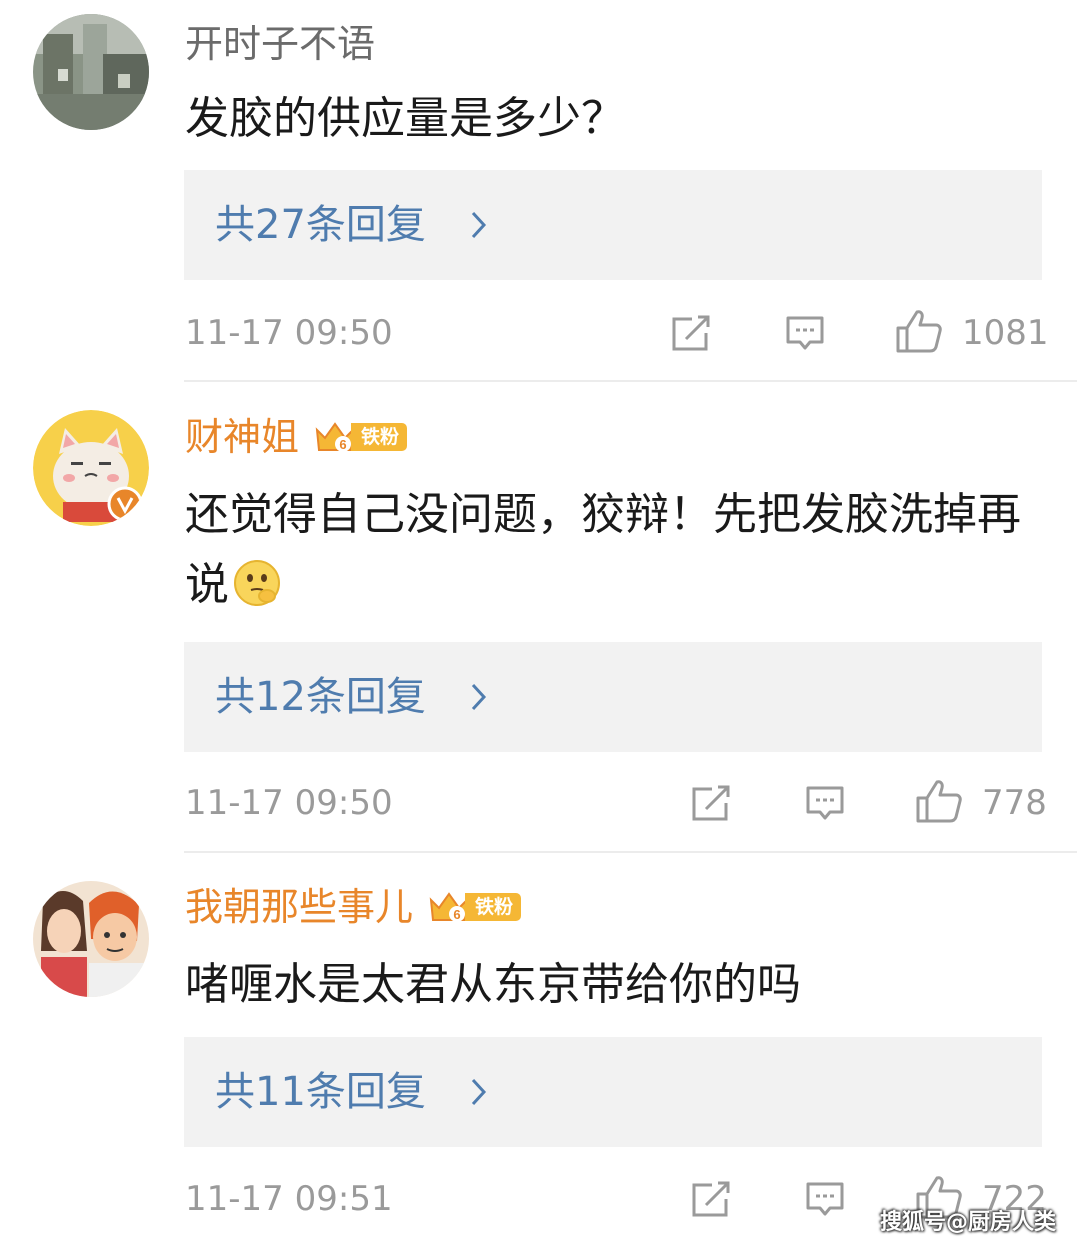 This screenshot has width=1077, height=1247. Describe the element at coordinates (603, 549) in the screenshot. I see `comment-body: 还觉得自己没问题，狡辩！先把发胶洗掉再说` at that location.